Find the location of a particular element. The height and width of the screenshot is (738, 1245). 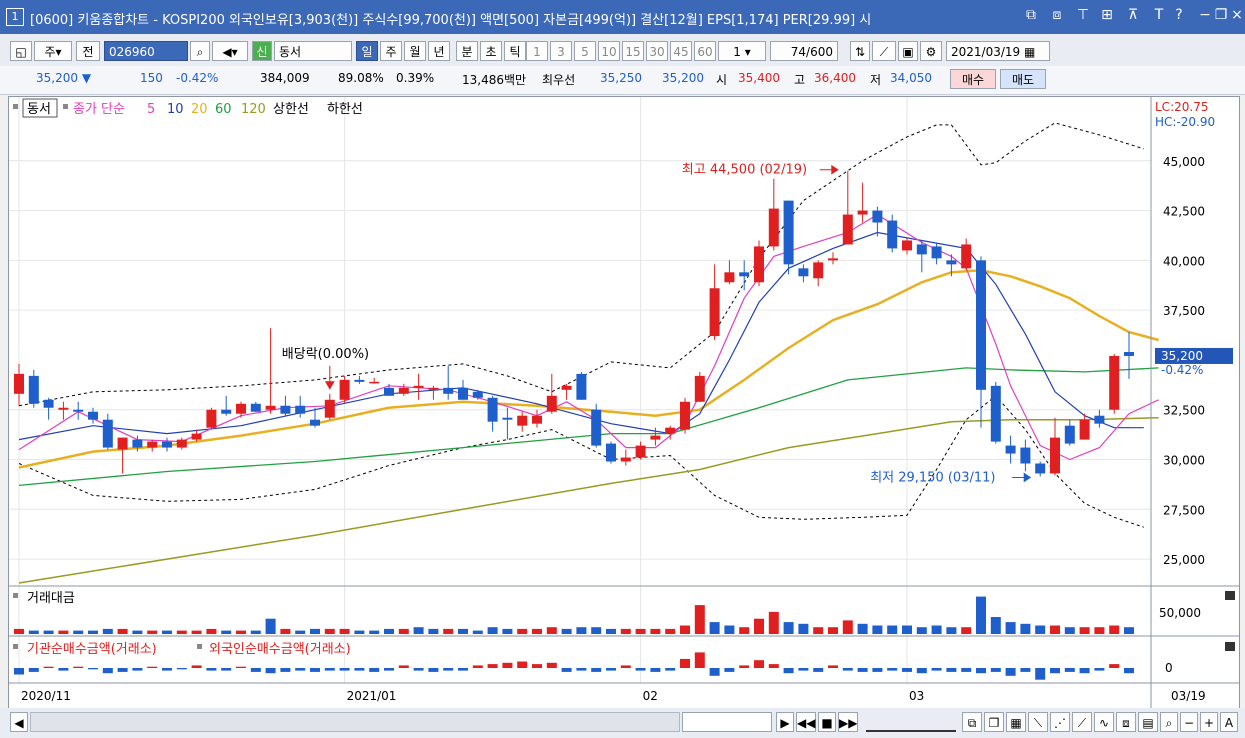

high-arrow-icon is located at coordinates (829, 169).